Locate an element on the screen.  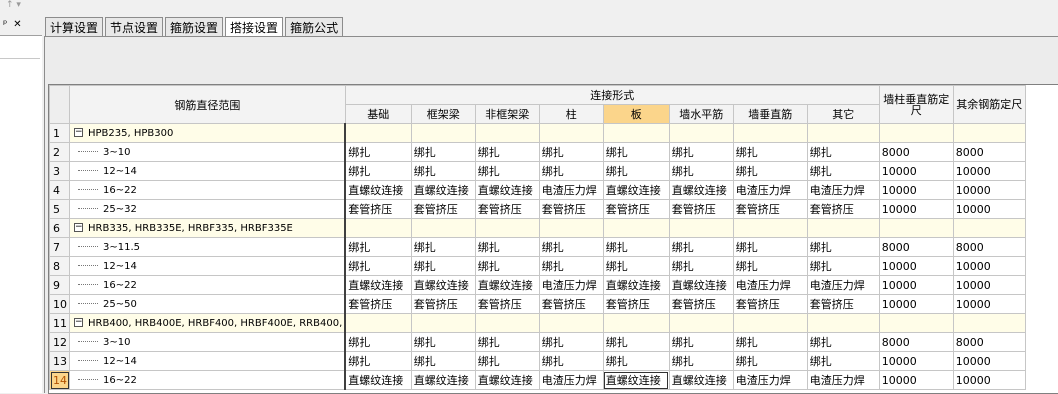
table-row: 12 3~10 绑扎 绑扎 绑扎 绑扎 绑扎 绑扎 绑扎 绑扎 8000 8000 is located at coordinates (537, 342).